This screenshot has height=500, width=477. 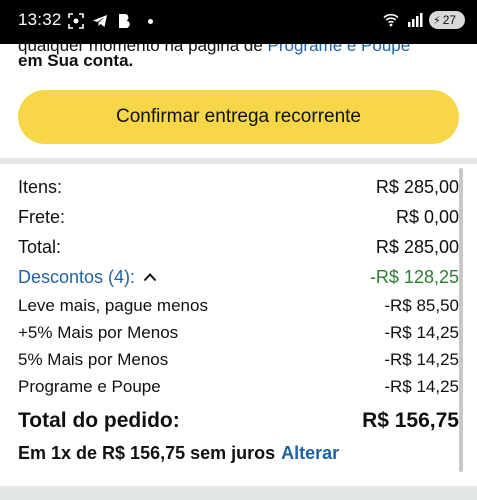 What do you see at coordinates (40, 186) in the screenshot?
I see `items-label: Itens:` at bounding box center [40, 186].